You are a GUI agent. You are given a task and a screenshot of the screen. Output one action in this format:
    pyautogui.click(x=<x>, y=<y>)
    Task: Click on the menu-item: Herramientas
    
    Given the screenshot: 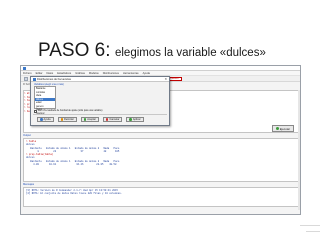 What is the action you would take?
    pyautogui.click(x=131, y=73)
    